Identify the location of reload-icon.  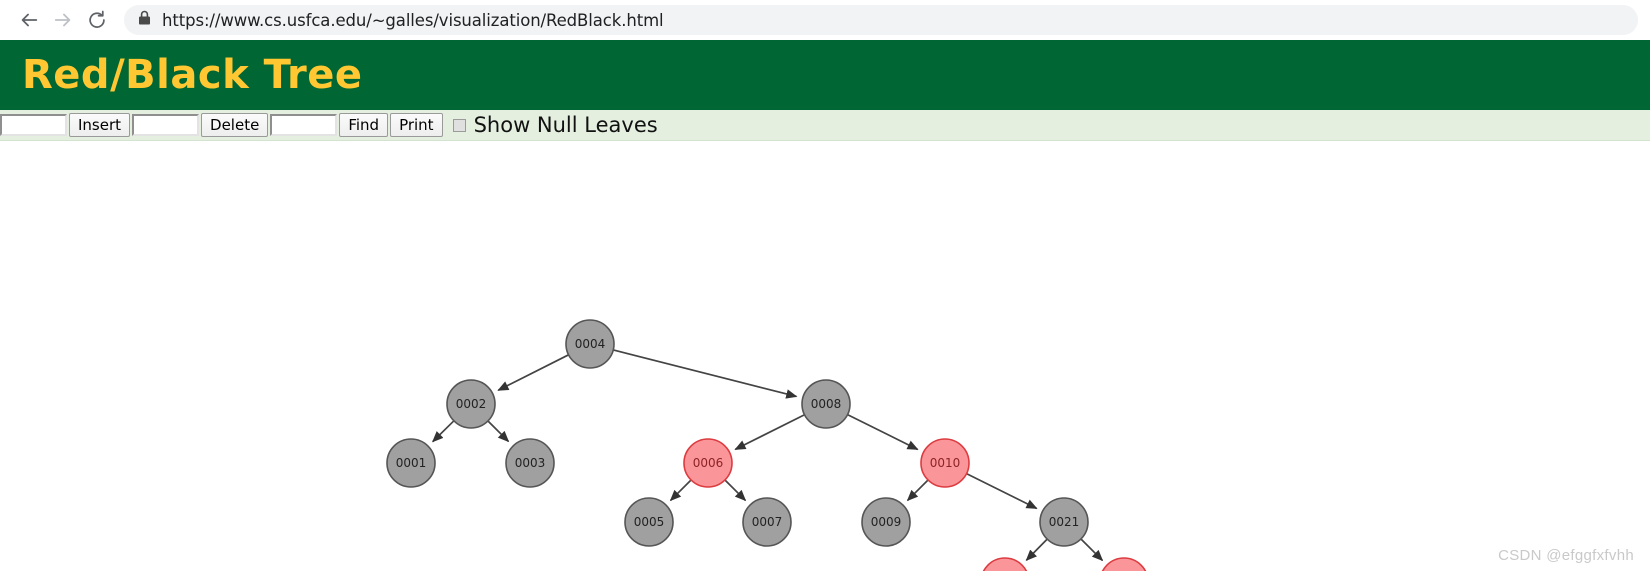
(97, 20).